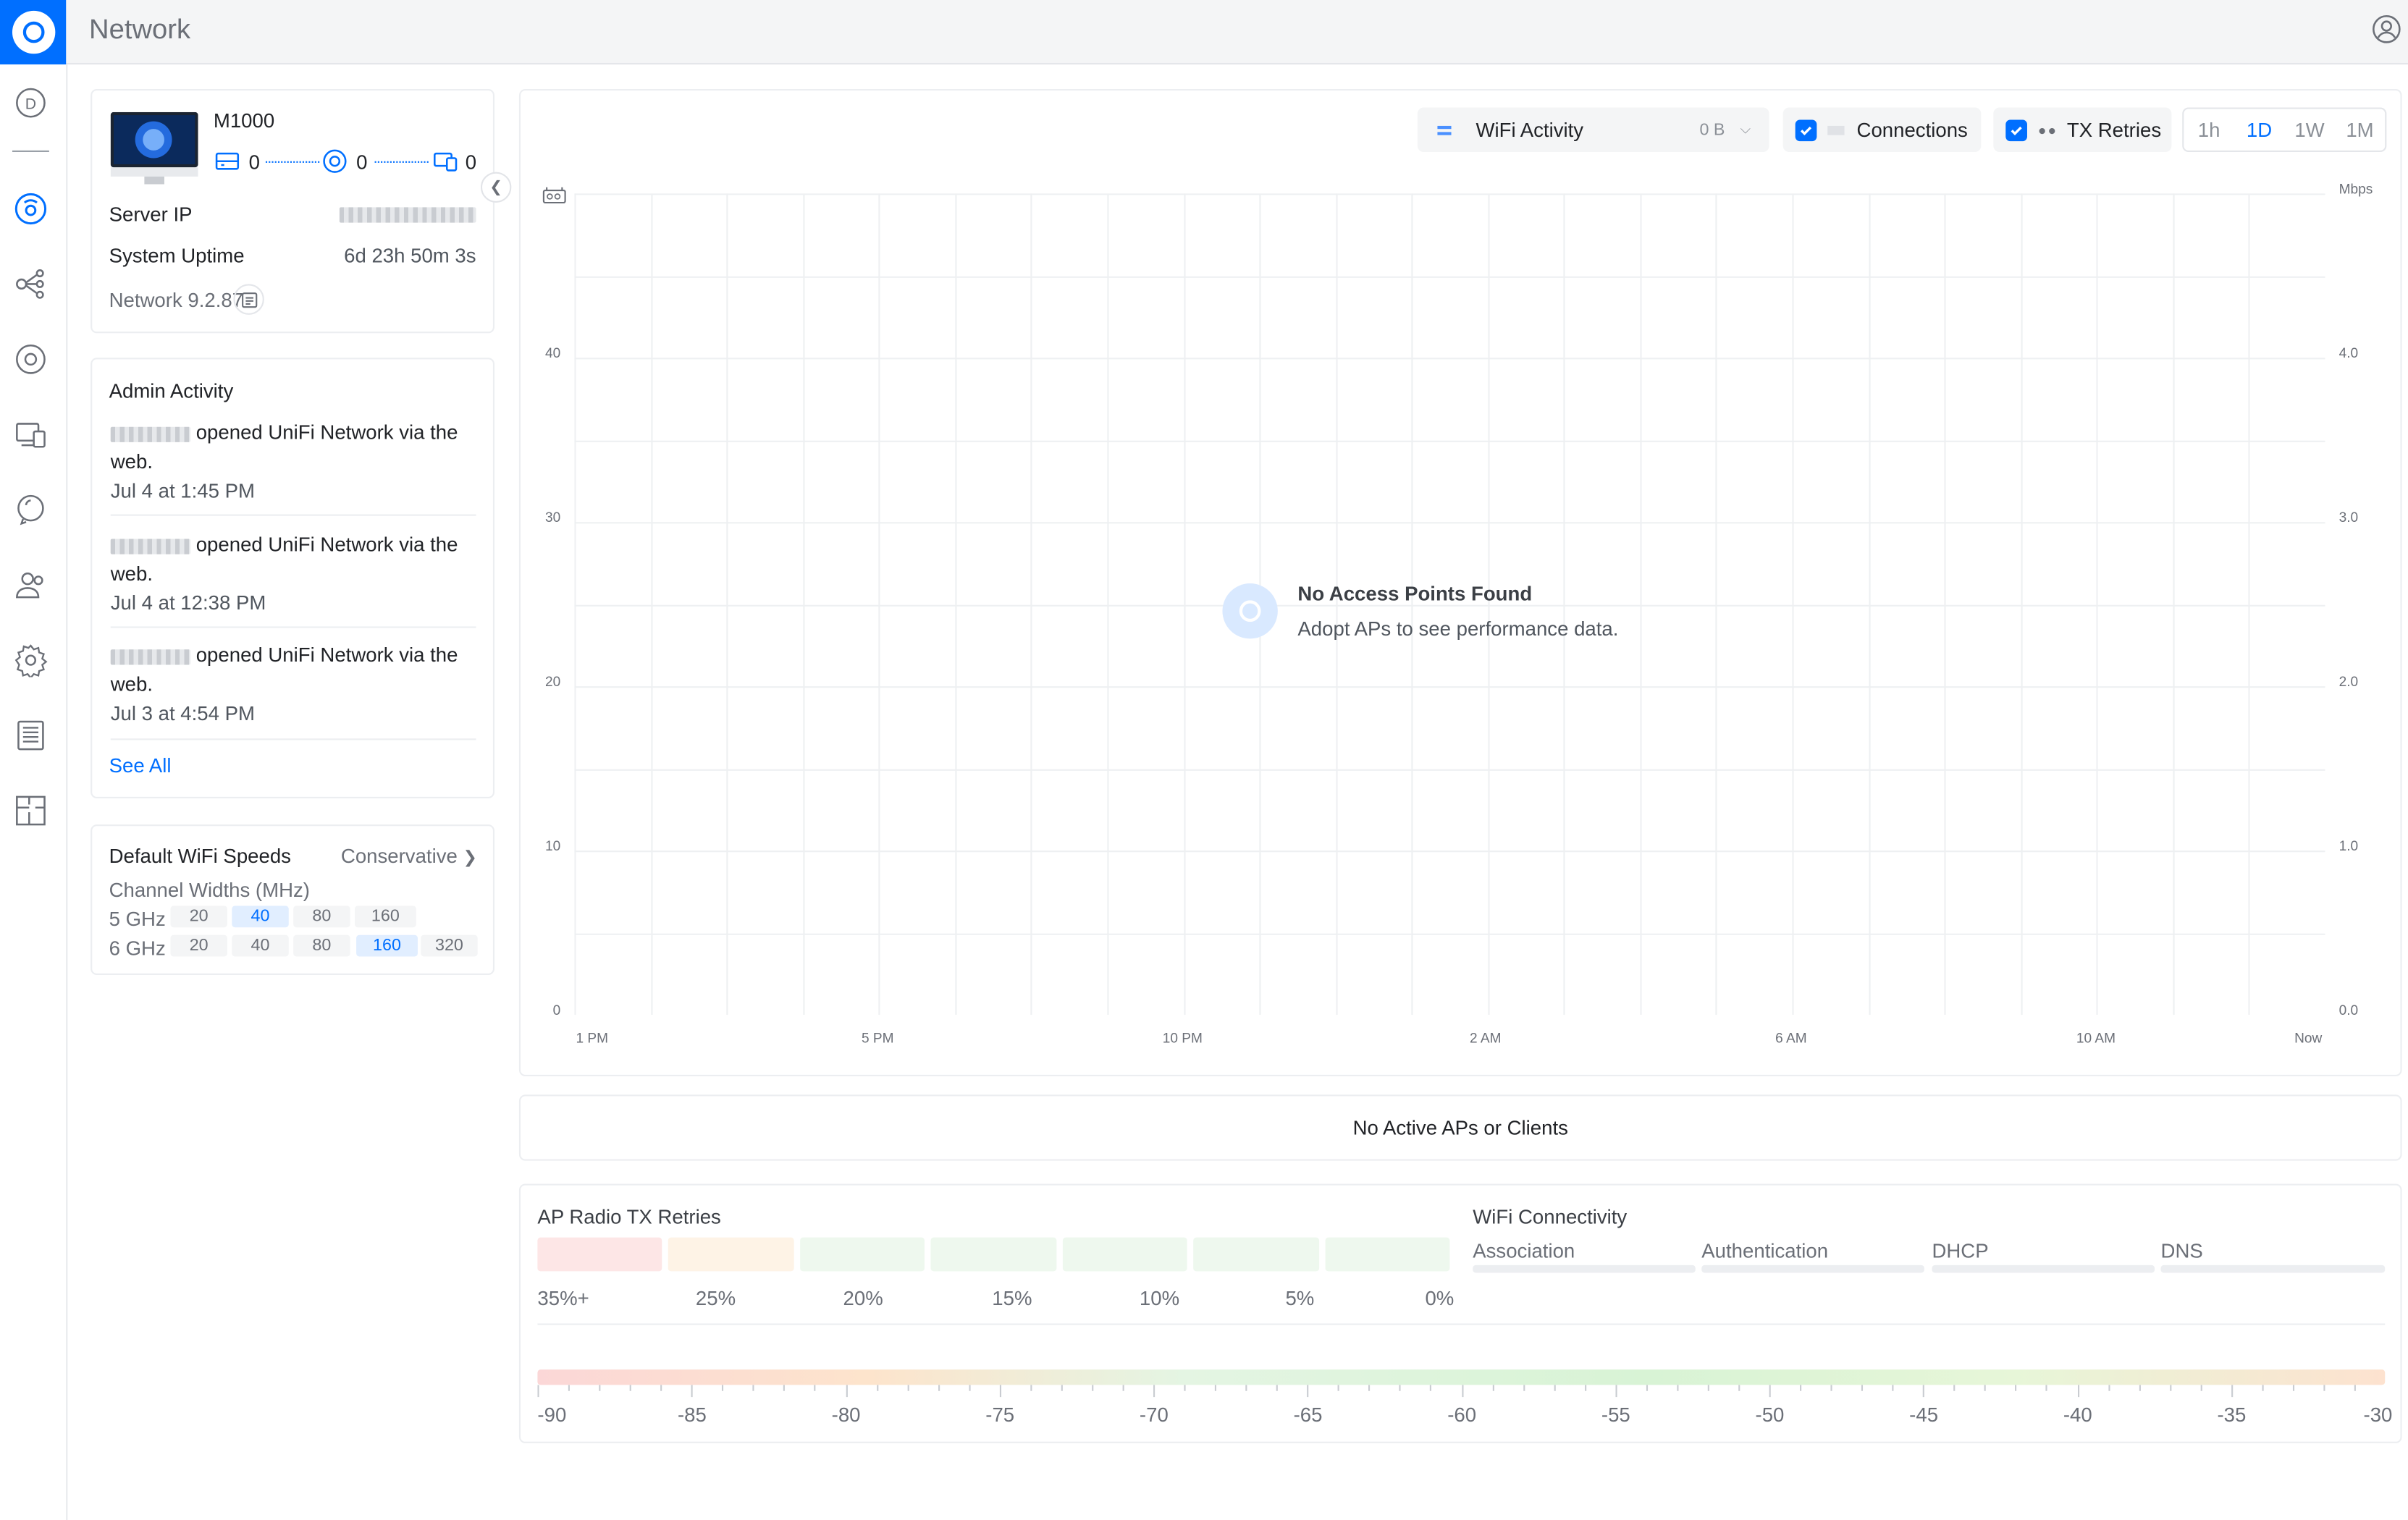  Describe the element at coordinates (1712, 129) in the screenshot. I see `wifi-activity-value: 0 B` at that location.